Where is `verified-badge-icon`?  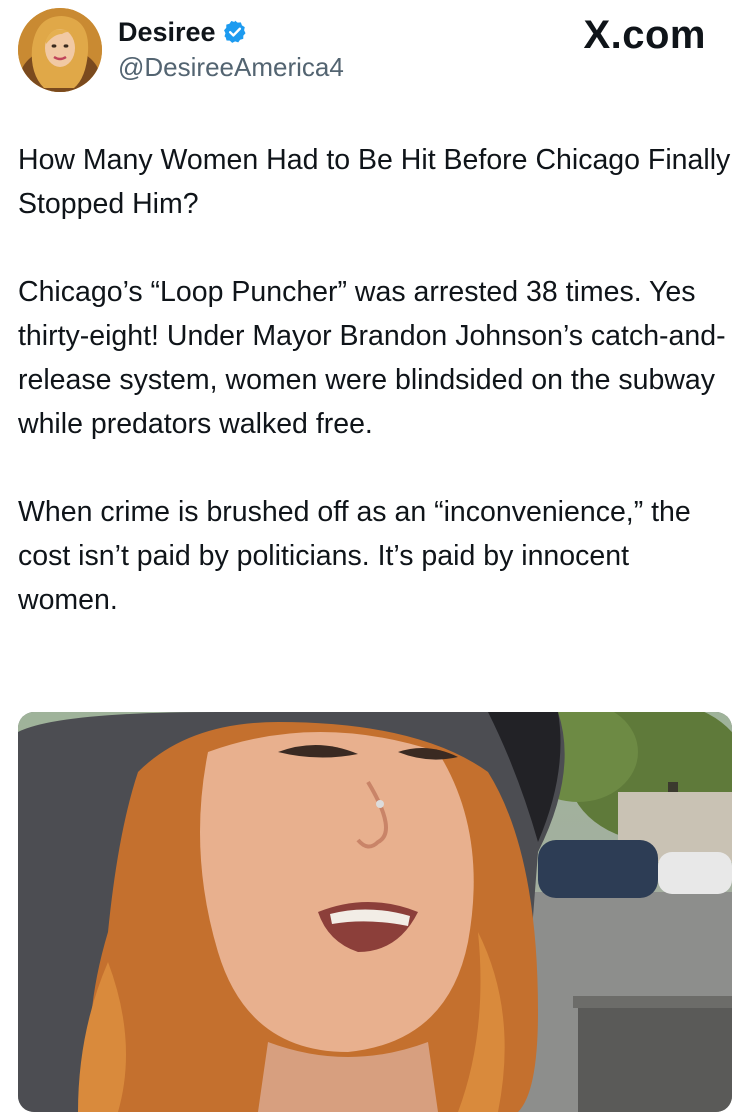 verified-badge-icon is located at coordinates (234, 31).